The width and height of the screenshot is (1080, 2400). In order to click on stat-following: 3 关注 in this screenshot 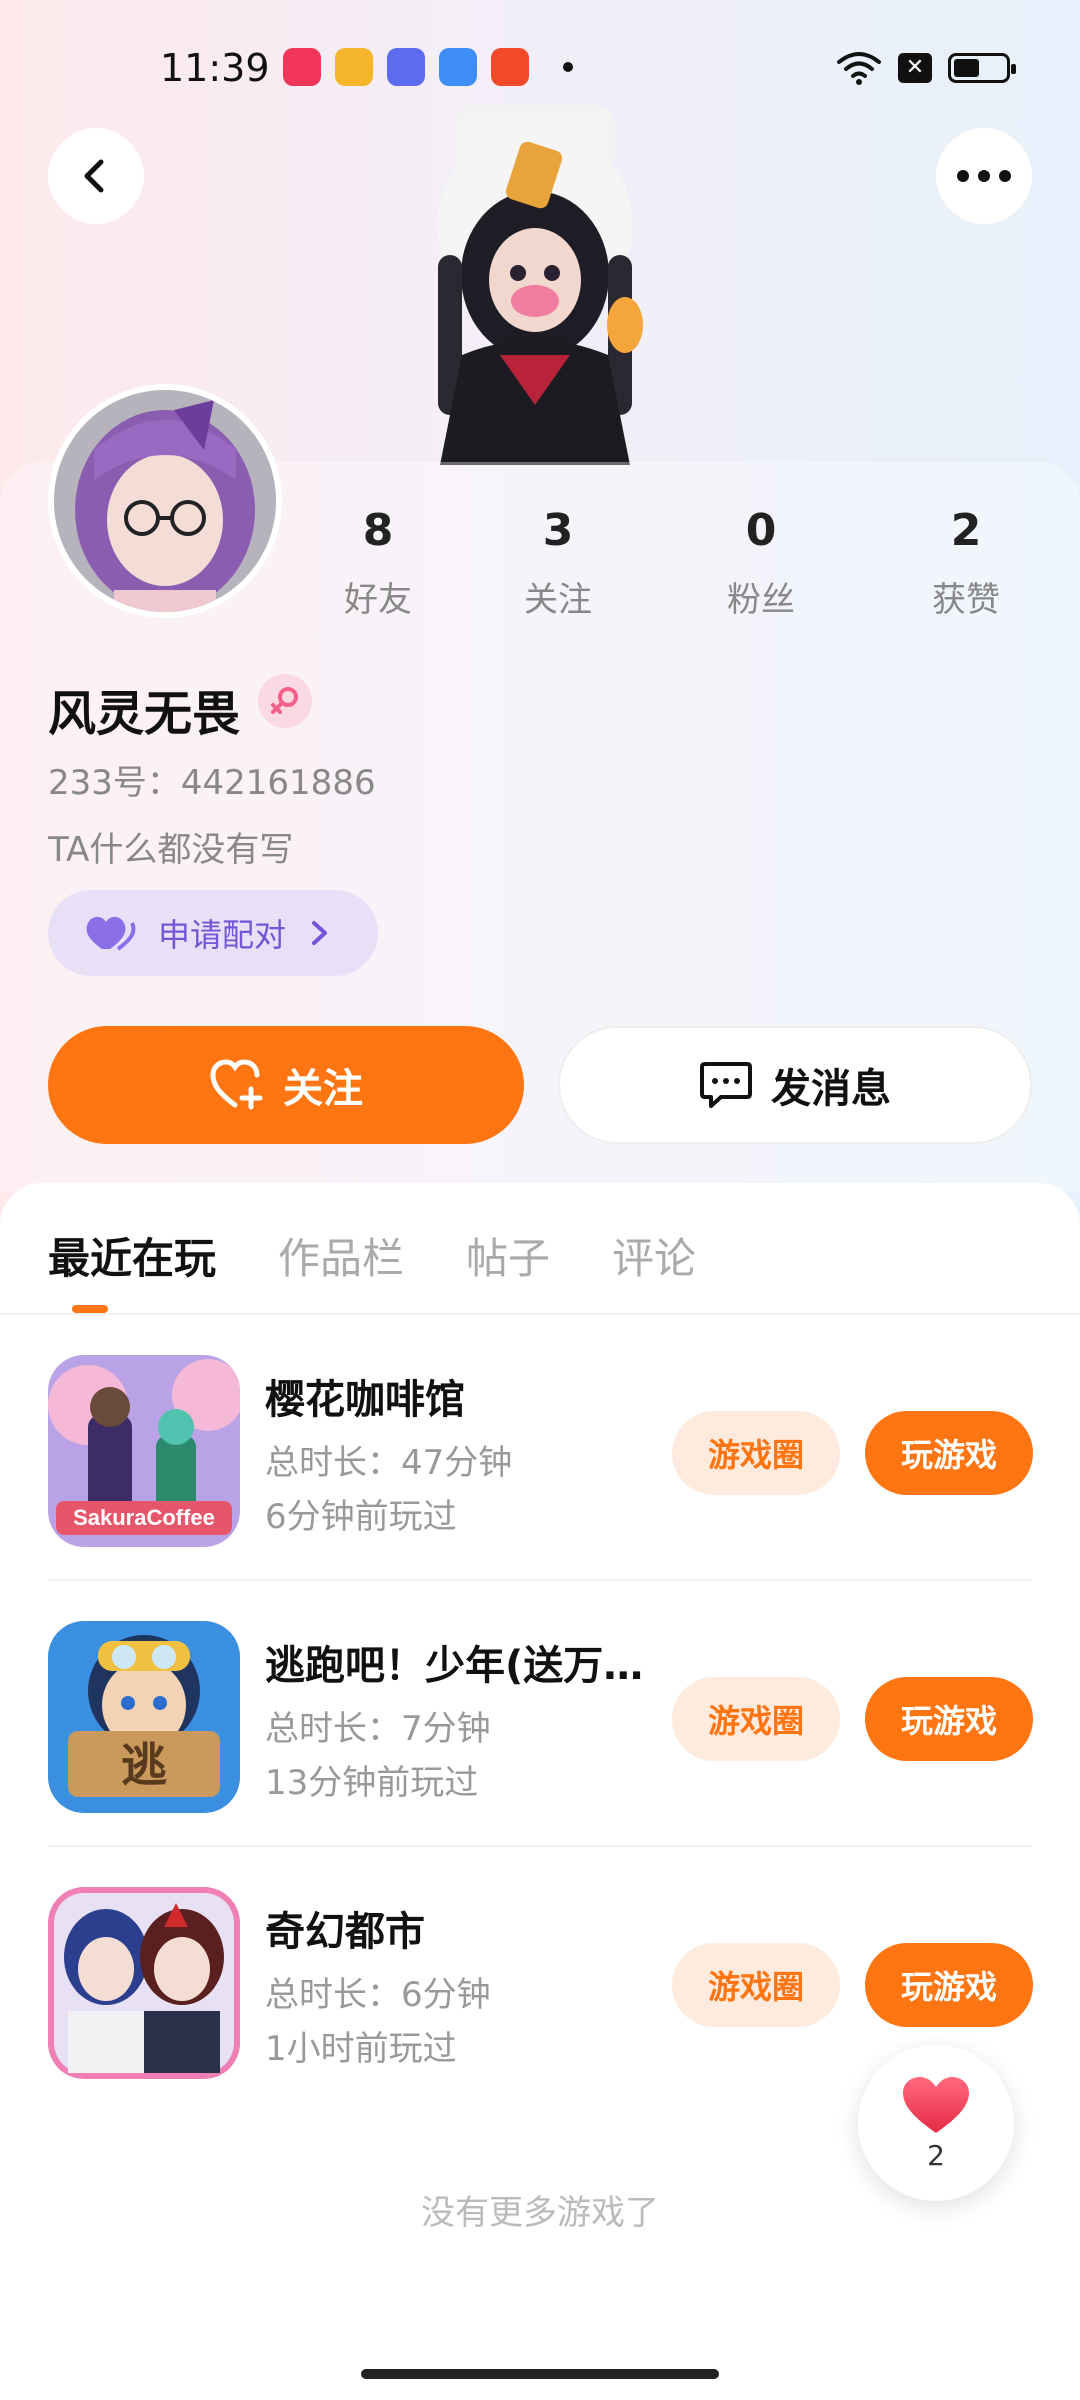, I will do `click(558, 563)`.